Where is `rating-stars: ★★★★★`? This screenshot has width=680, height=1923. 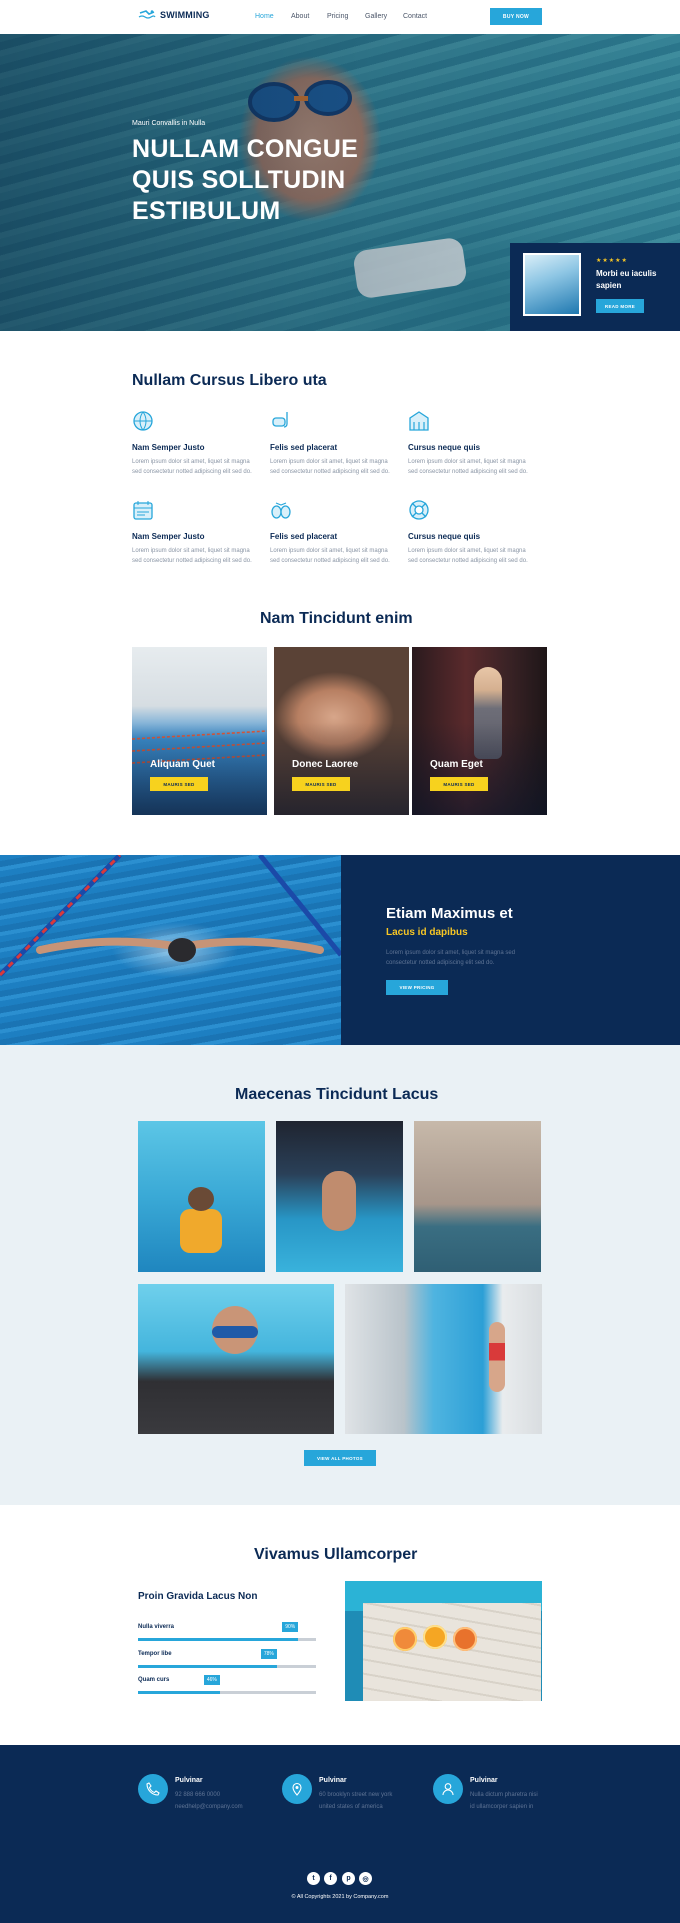
rating-stars: ★★★★★ is located at coordinates (612, 261).